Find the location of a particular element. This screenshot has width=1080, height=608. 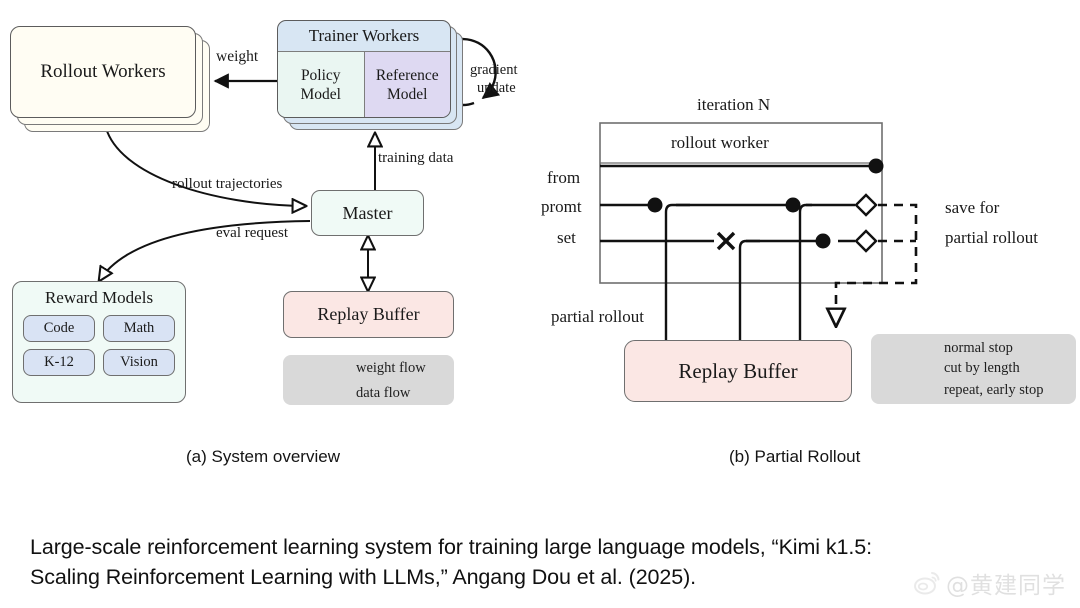

edge-label-rollout-trajectories: rollout trajectories is located at coordinates (227, 184).